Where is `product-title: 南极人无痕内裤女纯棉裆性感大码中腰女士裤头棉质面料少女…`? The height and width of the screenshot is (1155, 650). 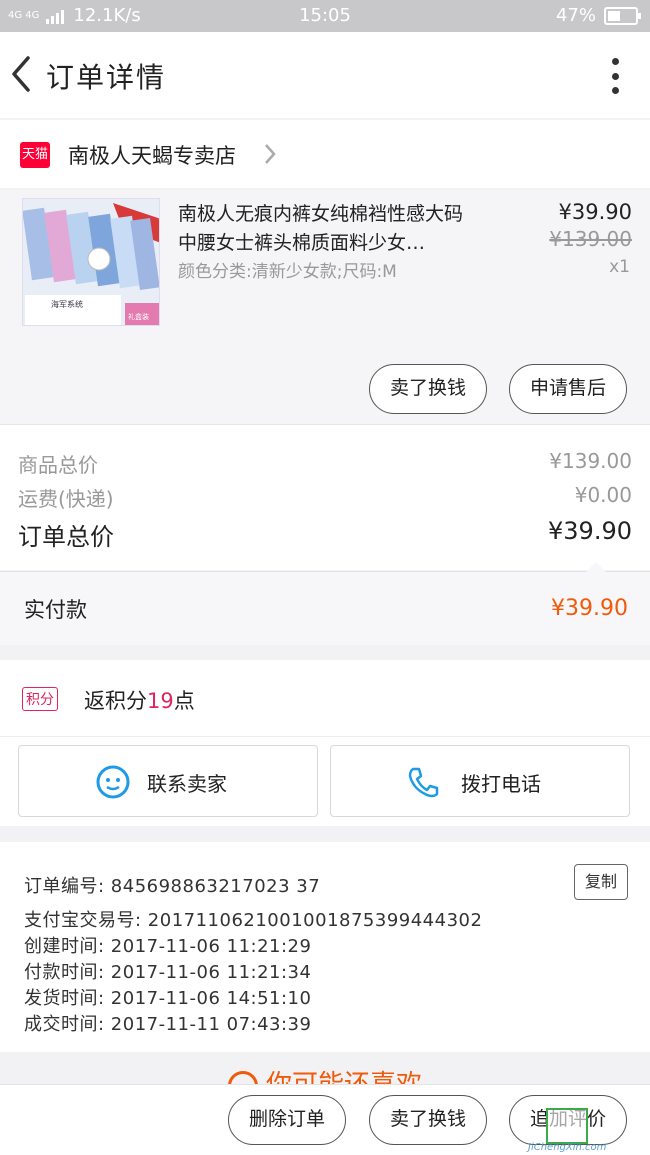
product-title: 南极人无痕内裤女纯棉裆性感大码中腰女士裤头棉质面料少女… is located at coordinates (328, 229).